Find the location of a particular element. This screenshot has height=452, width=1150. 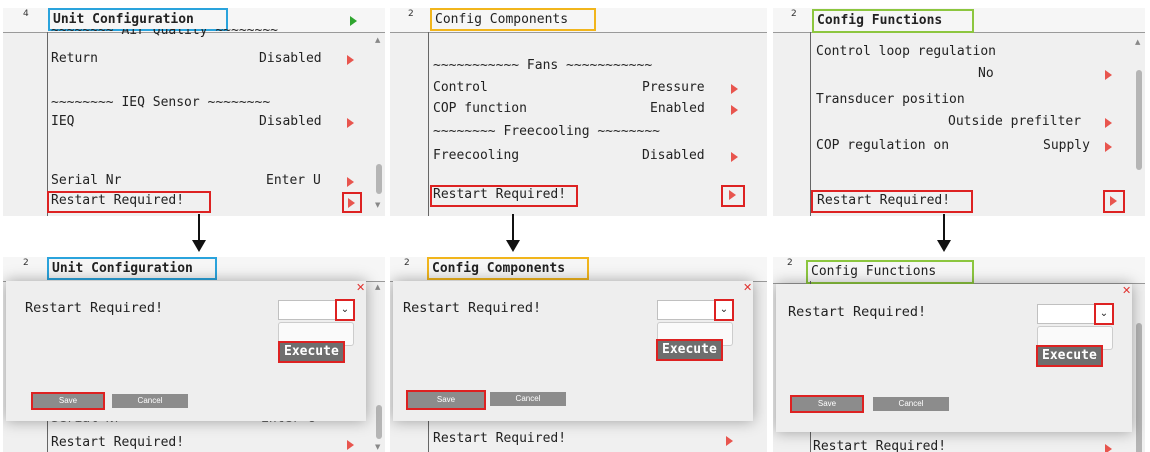

play-icon is located at coordinates (353, 21).